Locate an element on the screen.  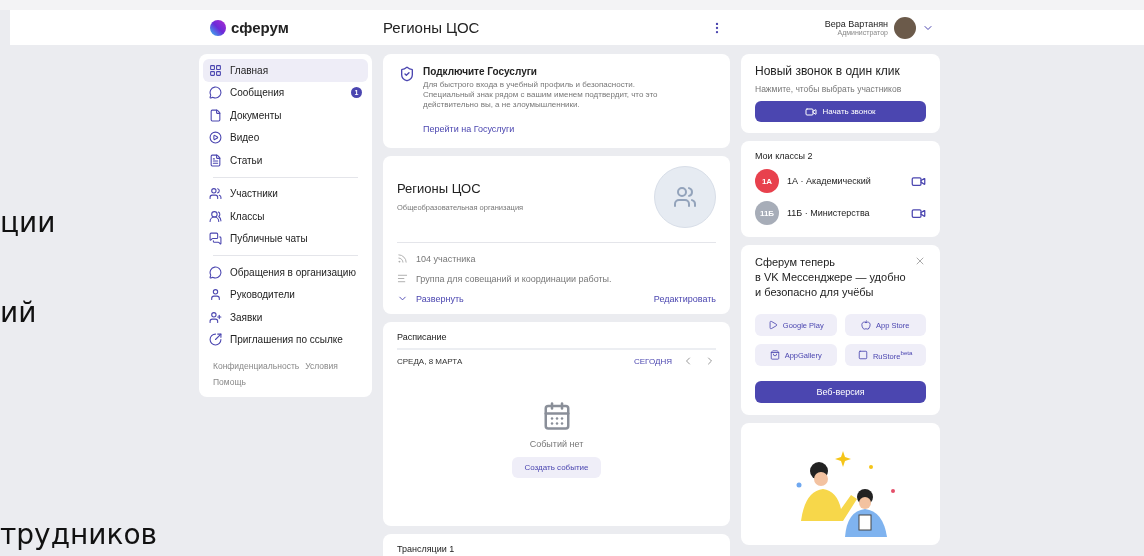
expand-link: Развернуть is located at coordinates (440, 298).